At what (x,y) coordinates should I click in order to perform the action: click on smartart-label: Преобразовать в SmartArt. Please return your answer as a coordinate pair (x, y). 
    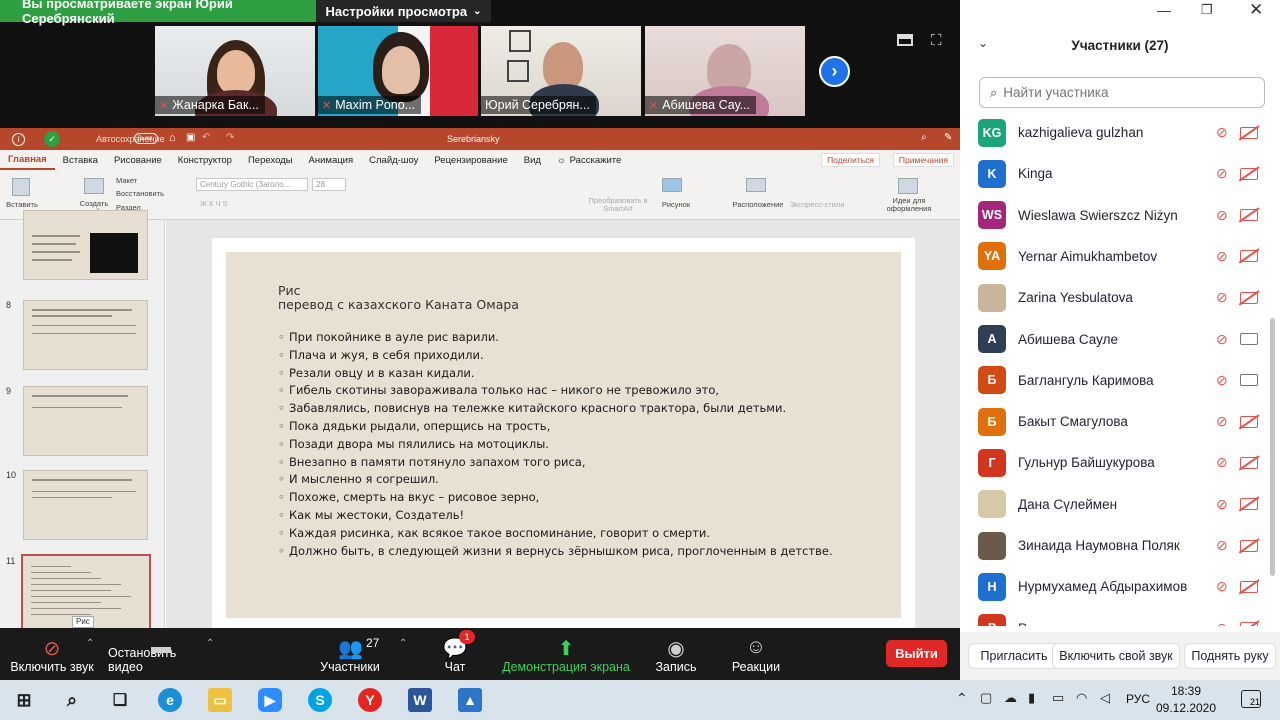
    Looking at the image, I should click on (618, 205).